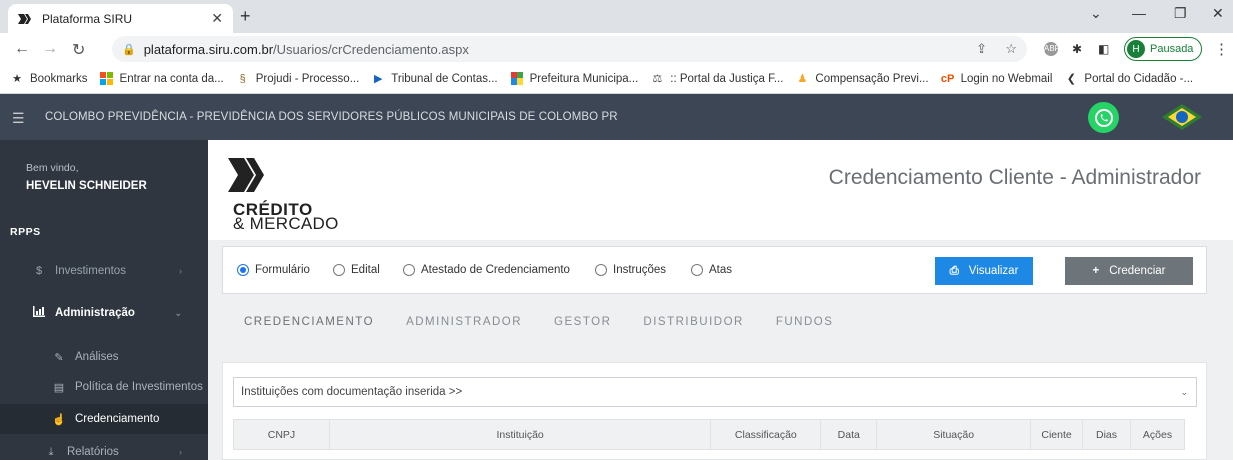 This screenshot has width=1233, height=460. I want to click on download-icon: ⤓, so click(51, 451).